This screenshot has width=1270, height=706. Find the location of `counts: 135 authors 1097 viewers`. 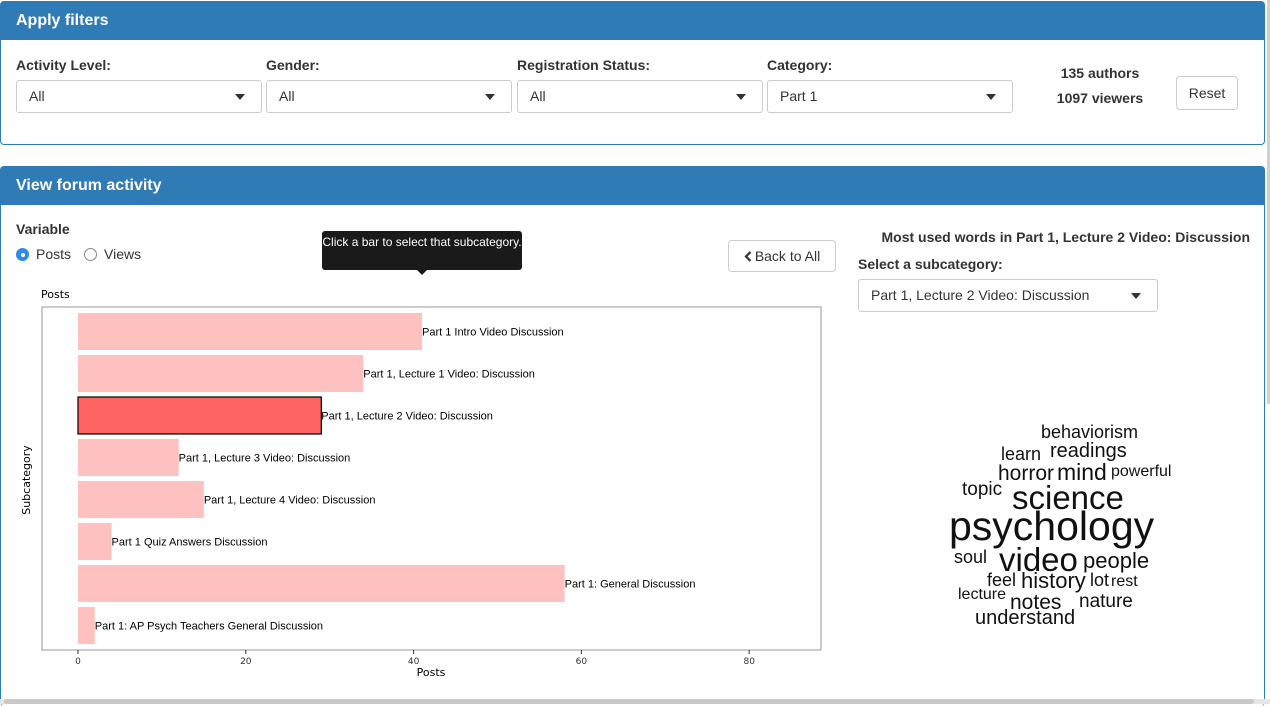

counts: 135 authors 1097 viewers is located at coordinates (1100, 89).